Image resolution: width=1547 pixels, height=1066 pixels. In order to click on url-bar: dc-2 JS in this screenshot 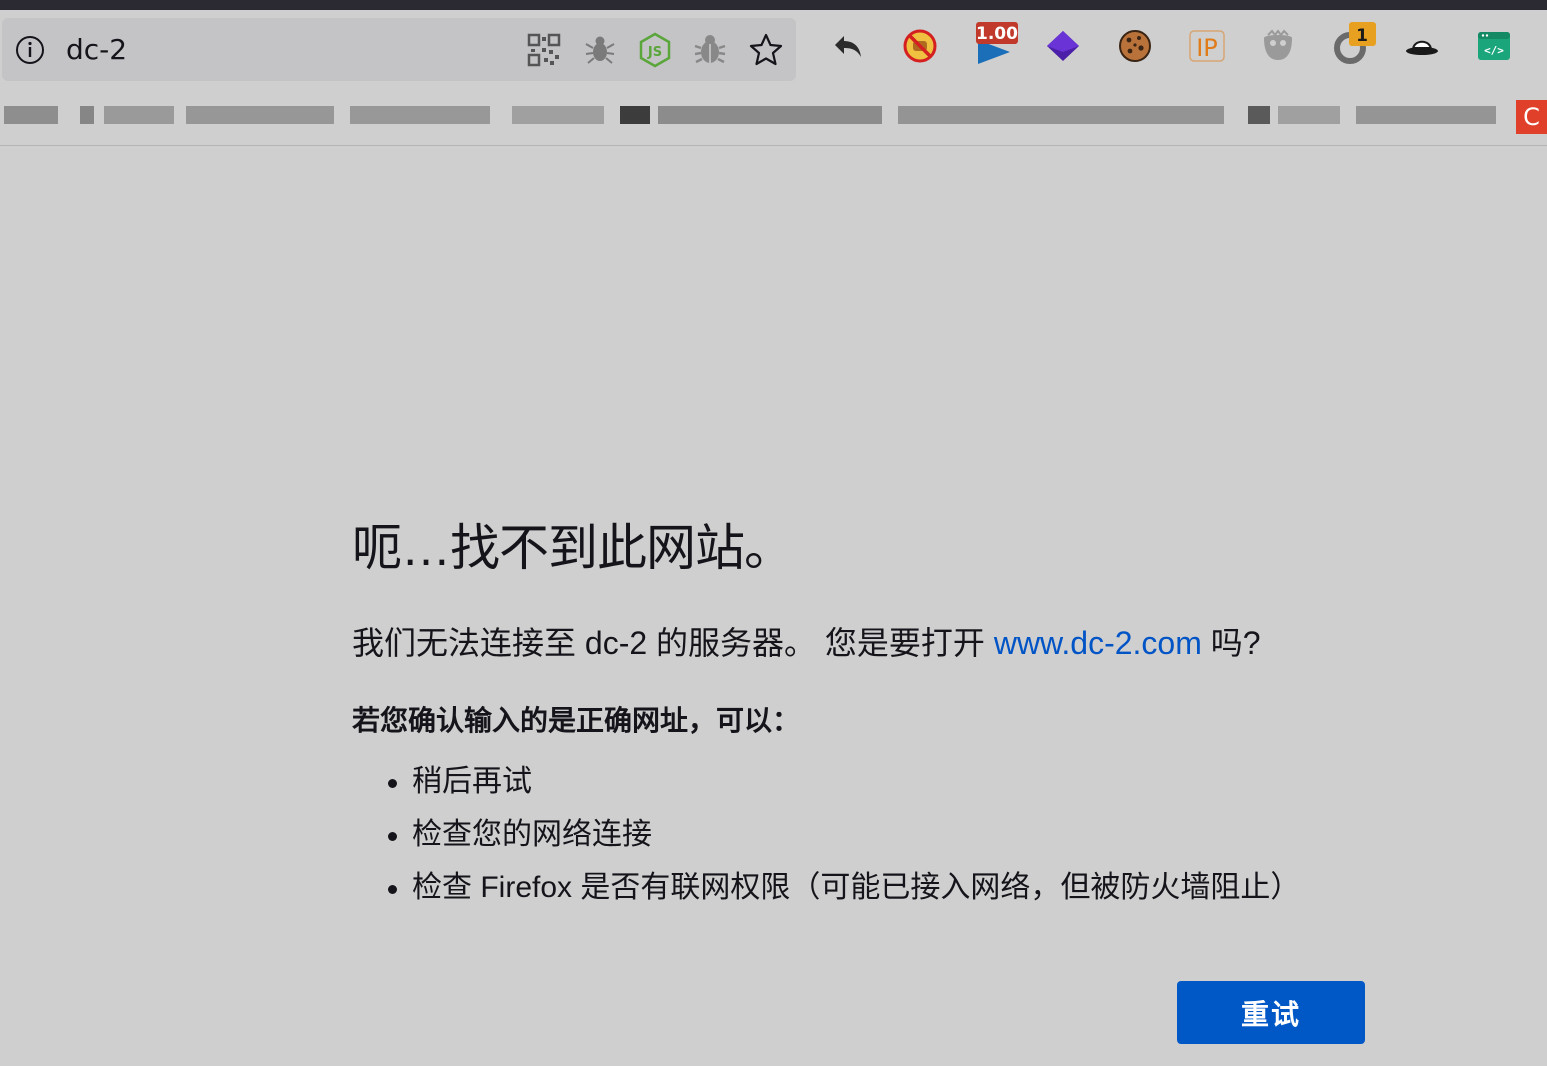, I will do `click(399, 49)`.